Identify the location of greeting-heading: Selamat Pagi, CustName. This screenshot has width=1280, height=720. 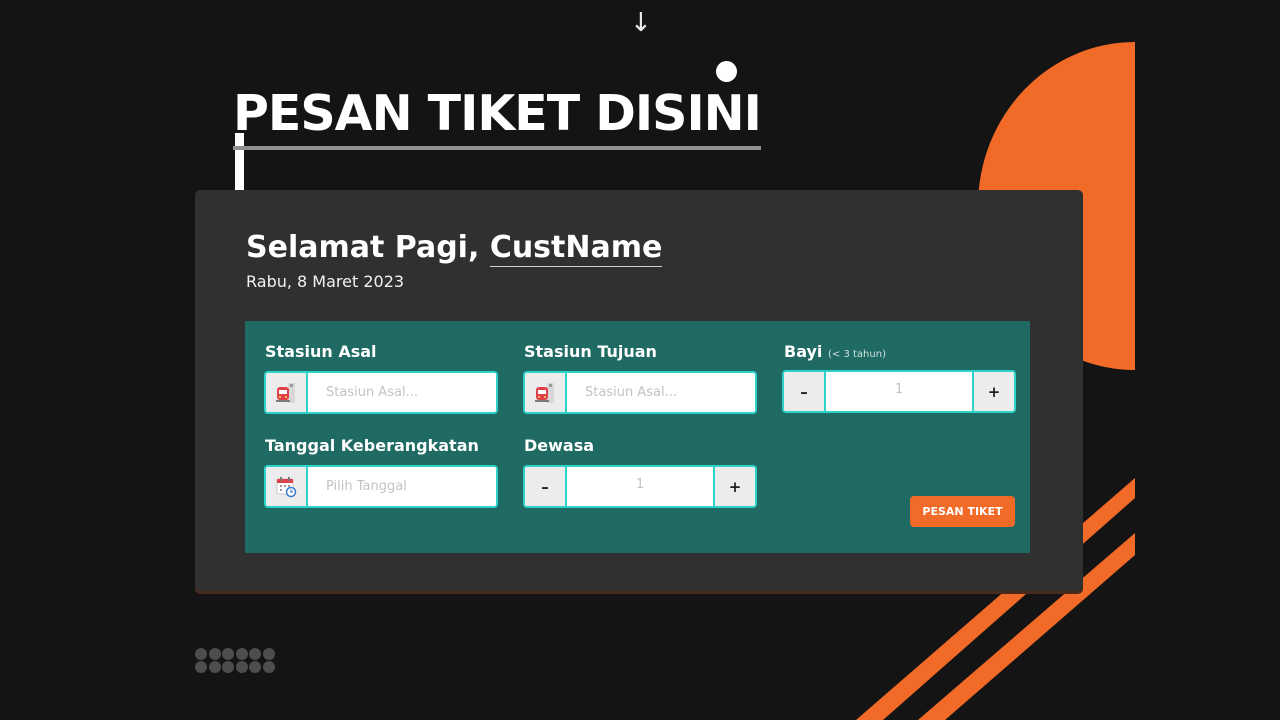
(454, 248).